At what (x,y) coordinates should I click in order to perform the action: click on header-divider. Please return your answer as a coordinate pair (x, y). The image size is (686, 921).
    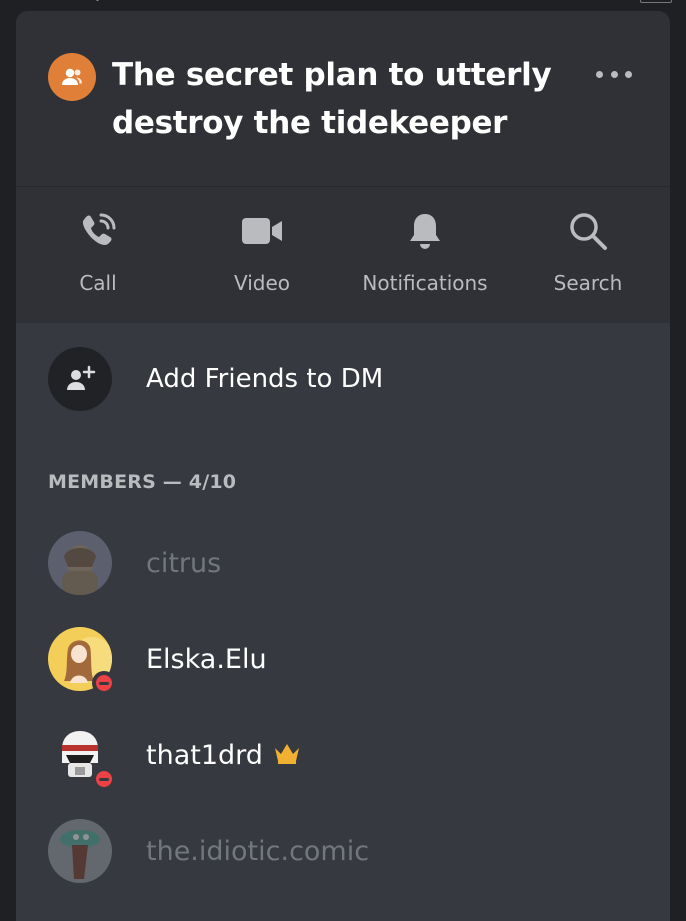
    Looking at the image, I should click on (343, 186).